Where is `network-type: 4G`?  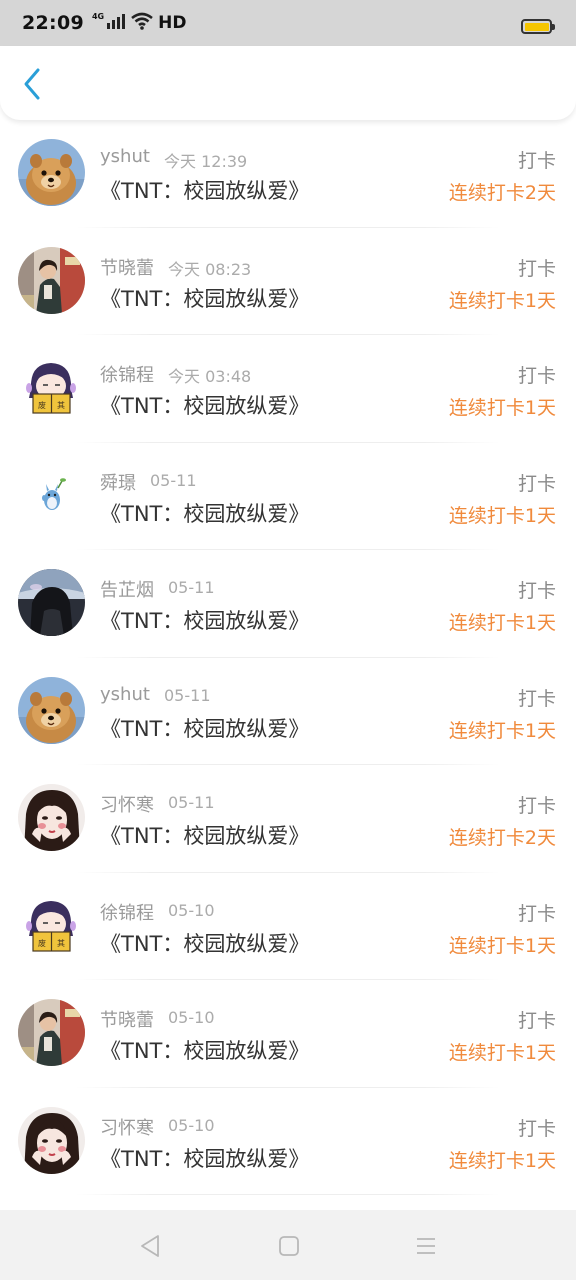
network-type: 4G is located at coordinates (98, 16).